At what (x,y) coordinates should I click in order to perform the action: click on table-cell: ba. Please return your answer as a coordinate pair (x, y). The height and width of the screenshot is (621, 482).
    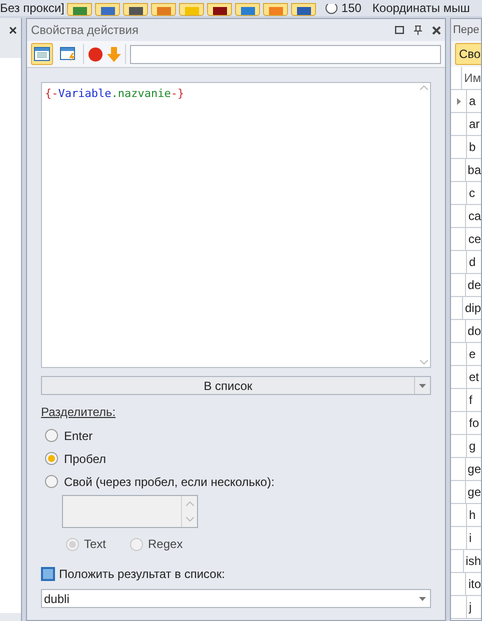
    Looking at the image, I should click on (473, 170).